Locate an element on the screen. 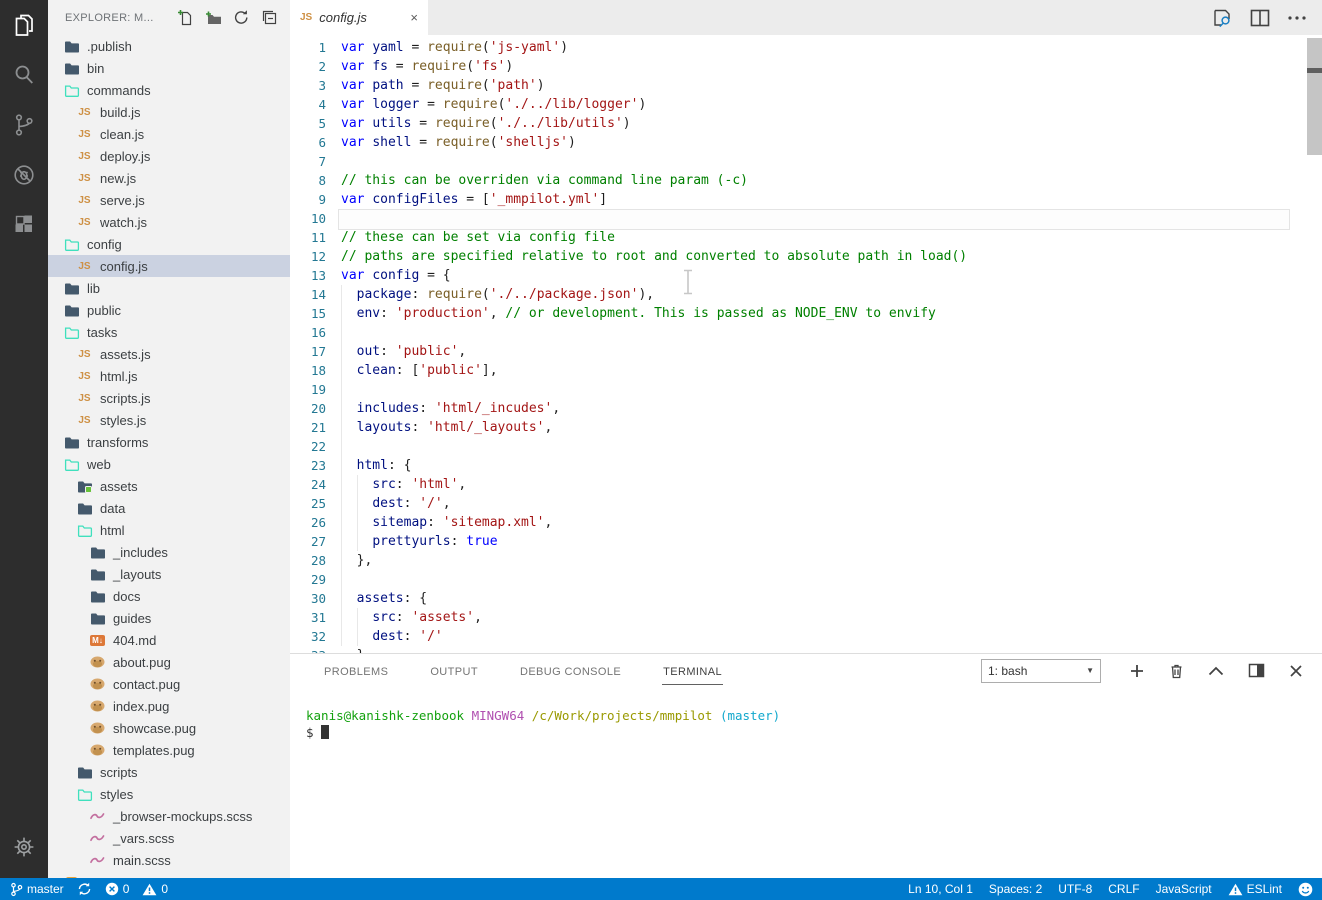  tree-item-label: _vars.scss is located at coordinates (144, 838).